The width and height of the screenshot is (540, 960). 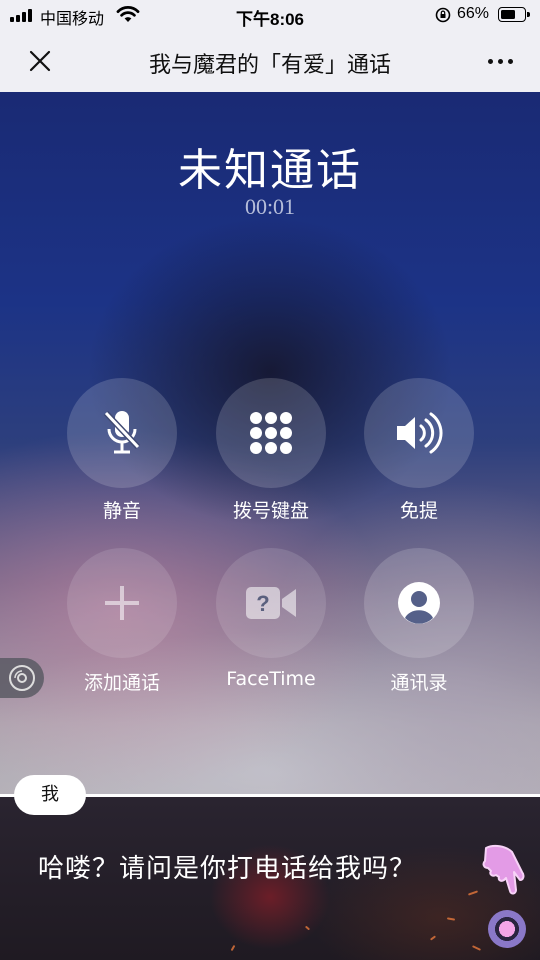 What do you see at coordinates (227, 869) in the screenshot?
I see `dialog-text: 哈喽？请问是你打电话给我吗？` at bounding box center [227, 869].